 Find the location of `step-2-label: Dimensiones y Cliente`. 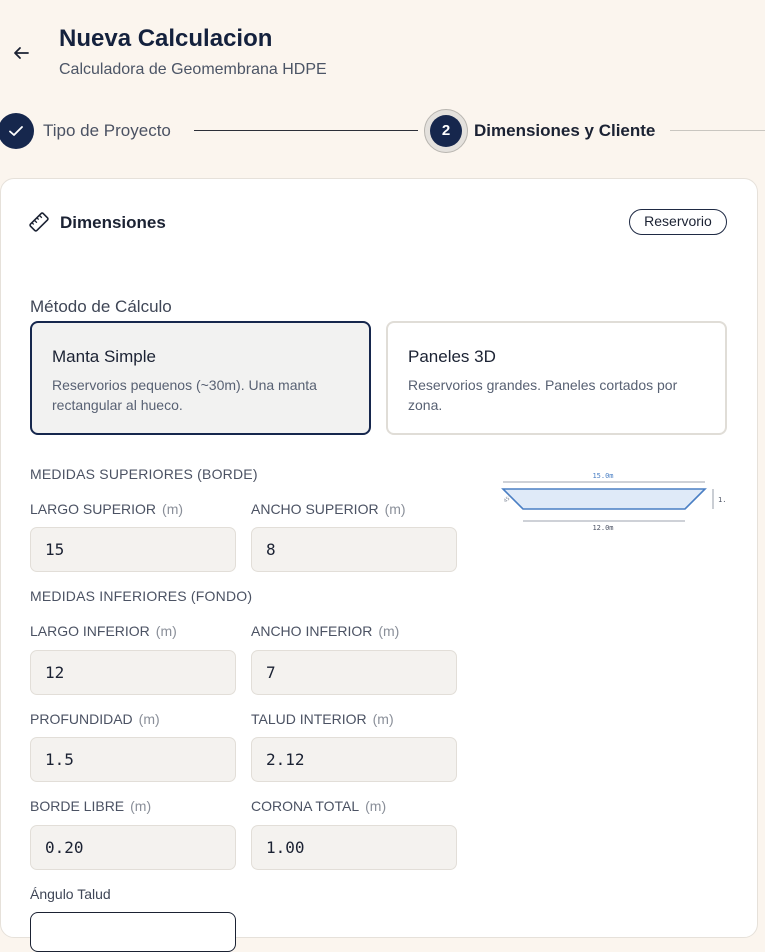

step-2-label: Dimensiones y Cliente is located at coordinates (565, 130).